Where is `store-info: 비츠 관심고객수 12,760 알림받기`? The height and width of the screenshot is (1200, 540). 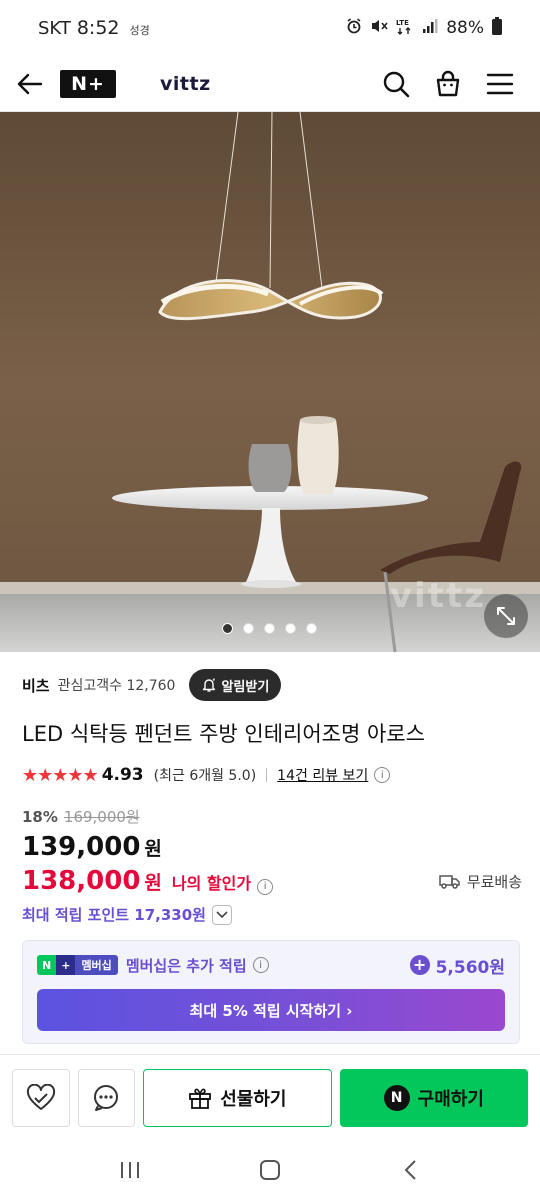
store-info: 비츠 관심고객수 12,760 알림받기 is located at coordinates (152, 685).